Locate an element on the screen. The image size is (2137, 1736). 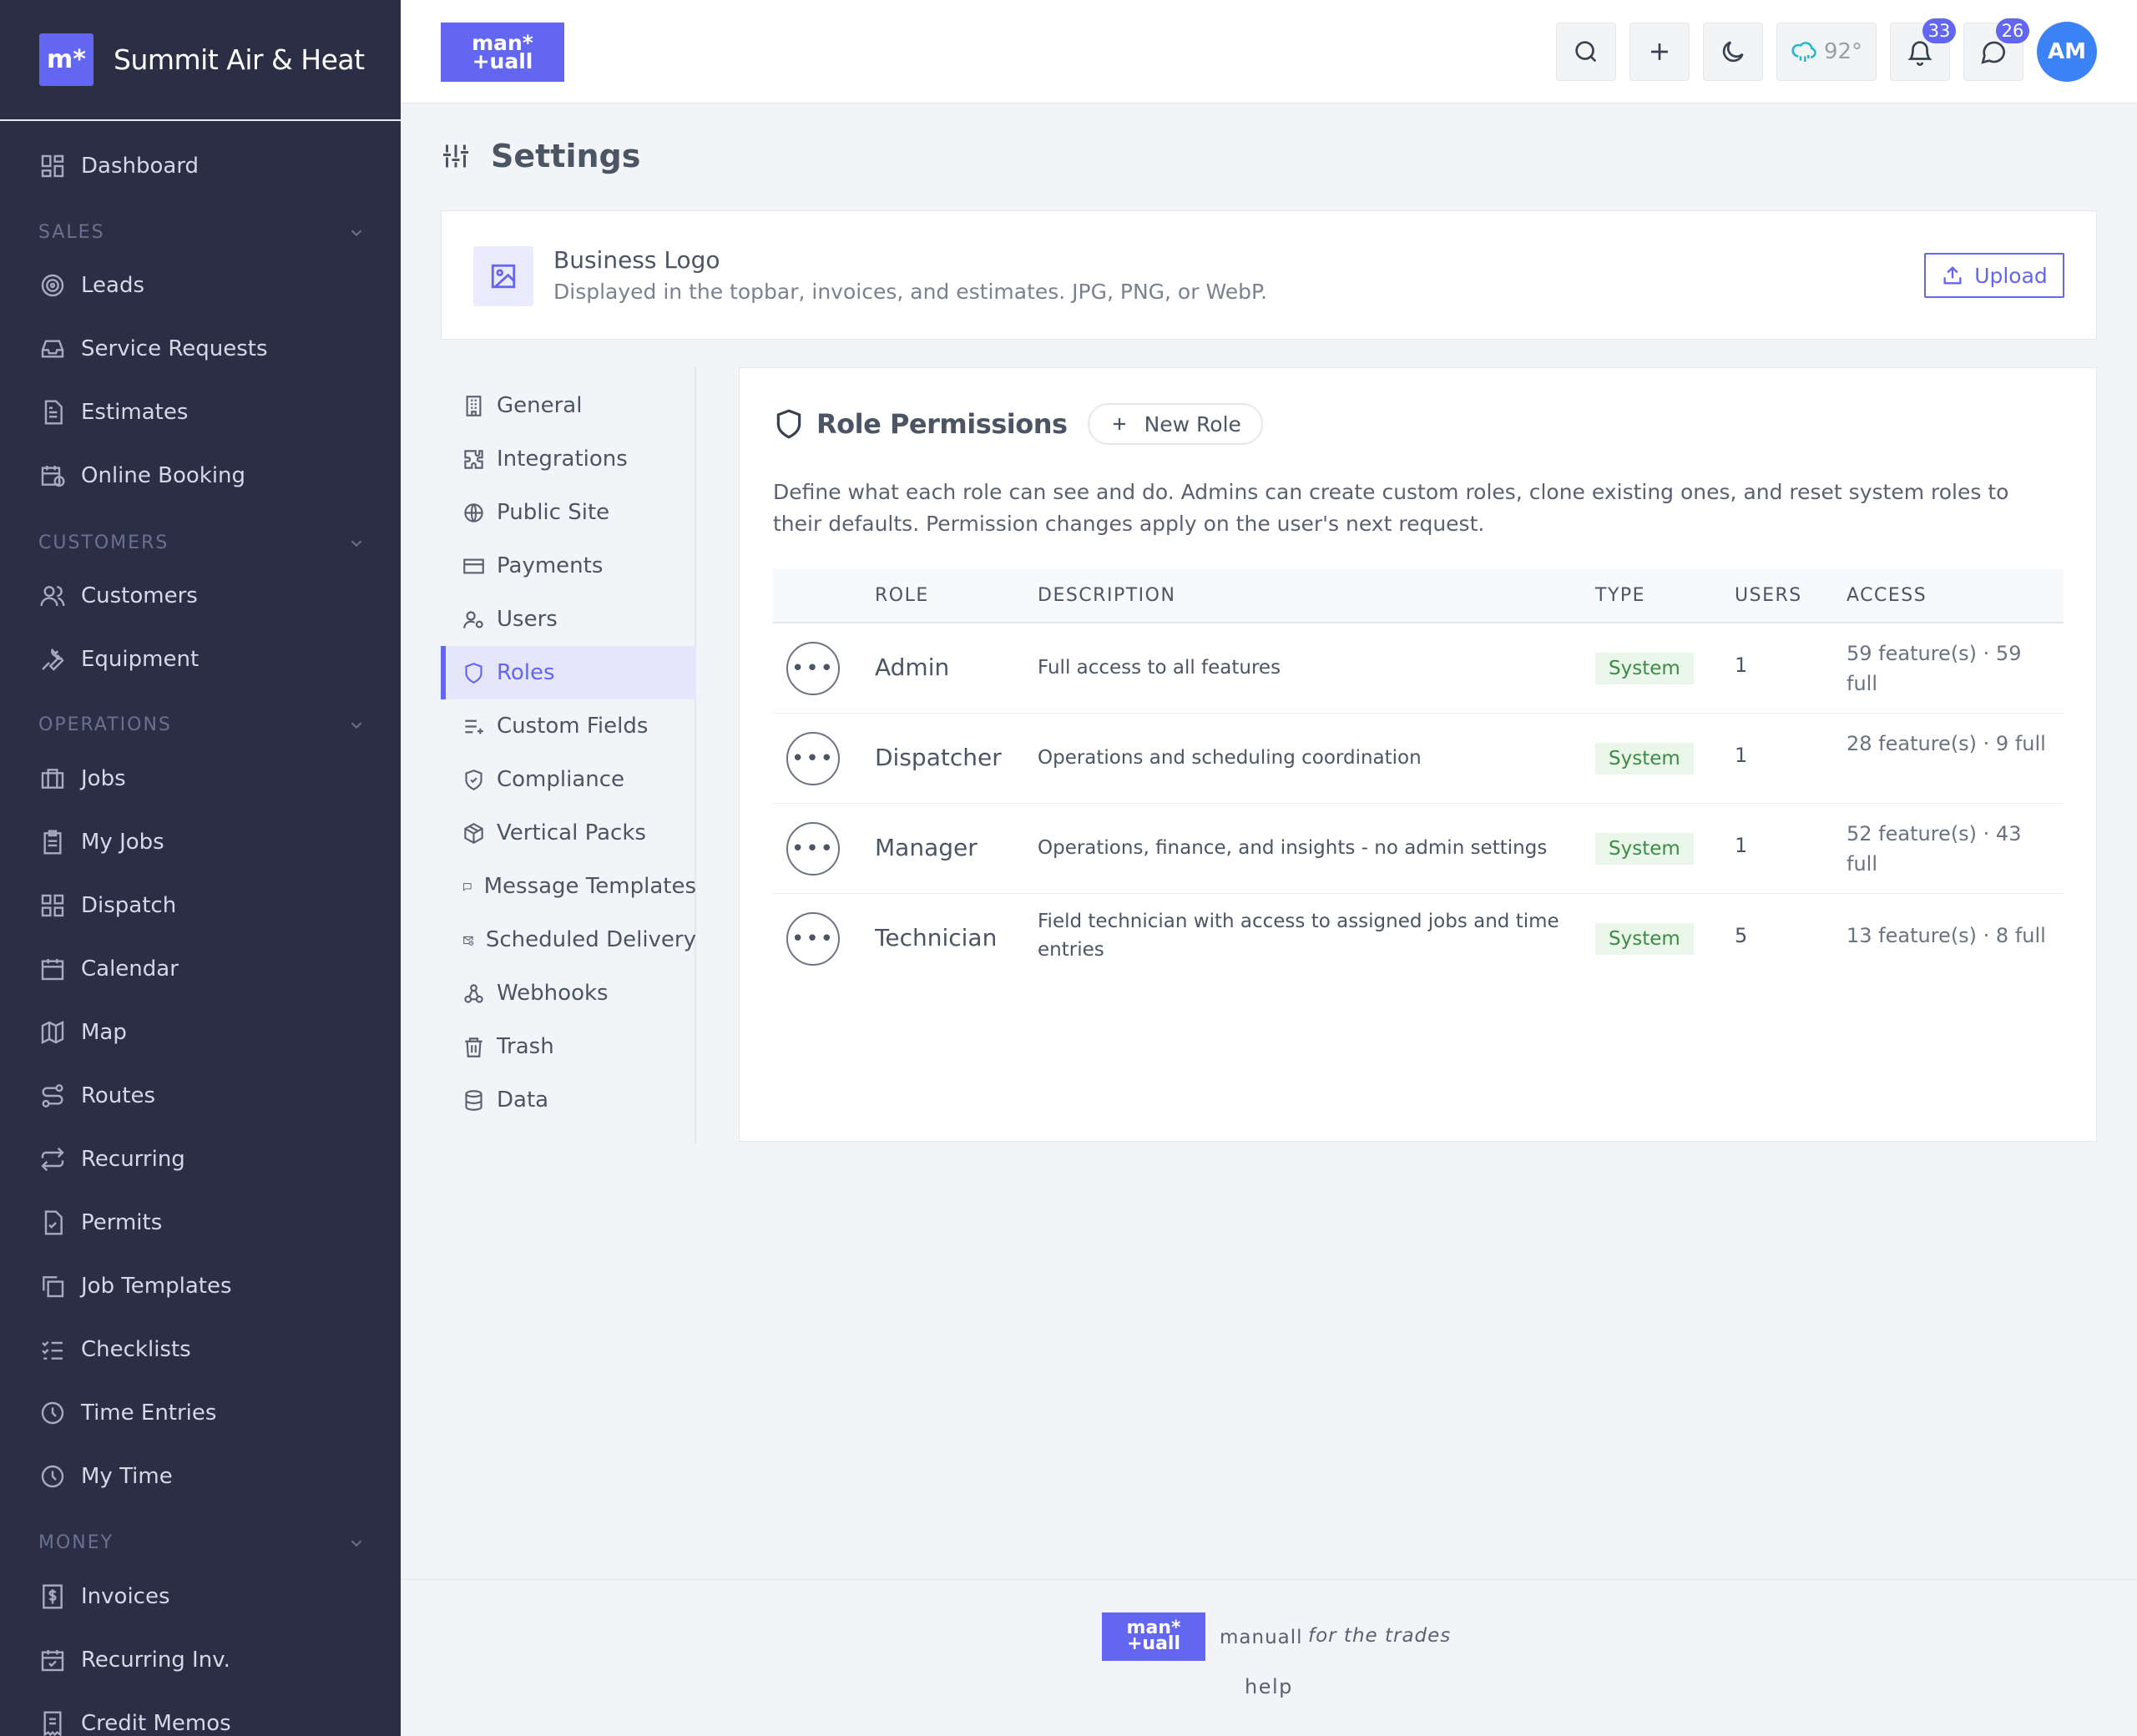
search-button is located at coordinates (1586, 52).